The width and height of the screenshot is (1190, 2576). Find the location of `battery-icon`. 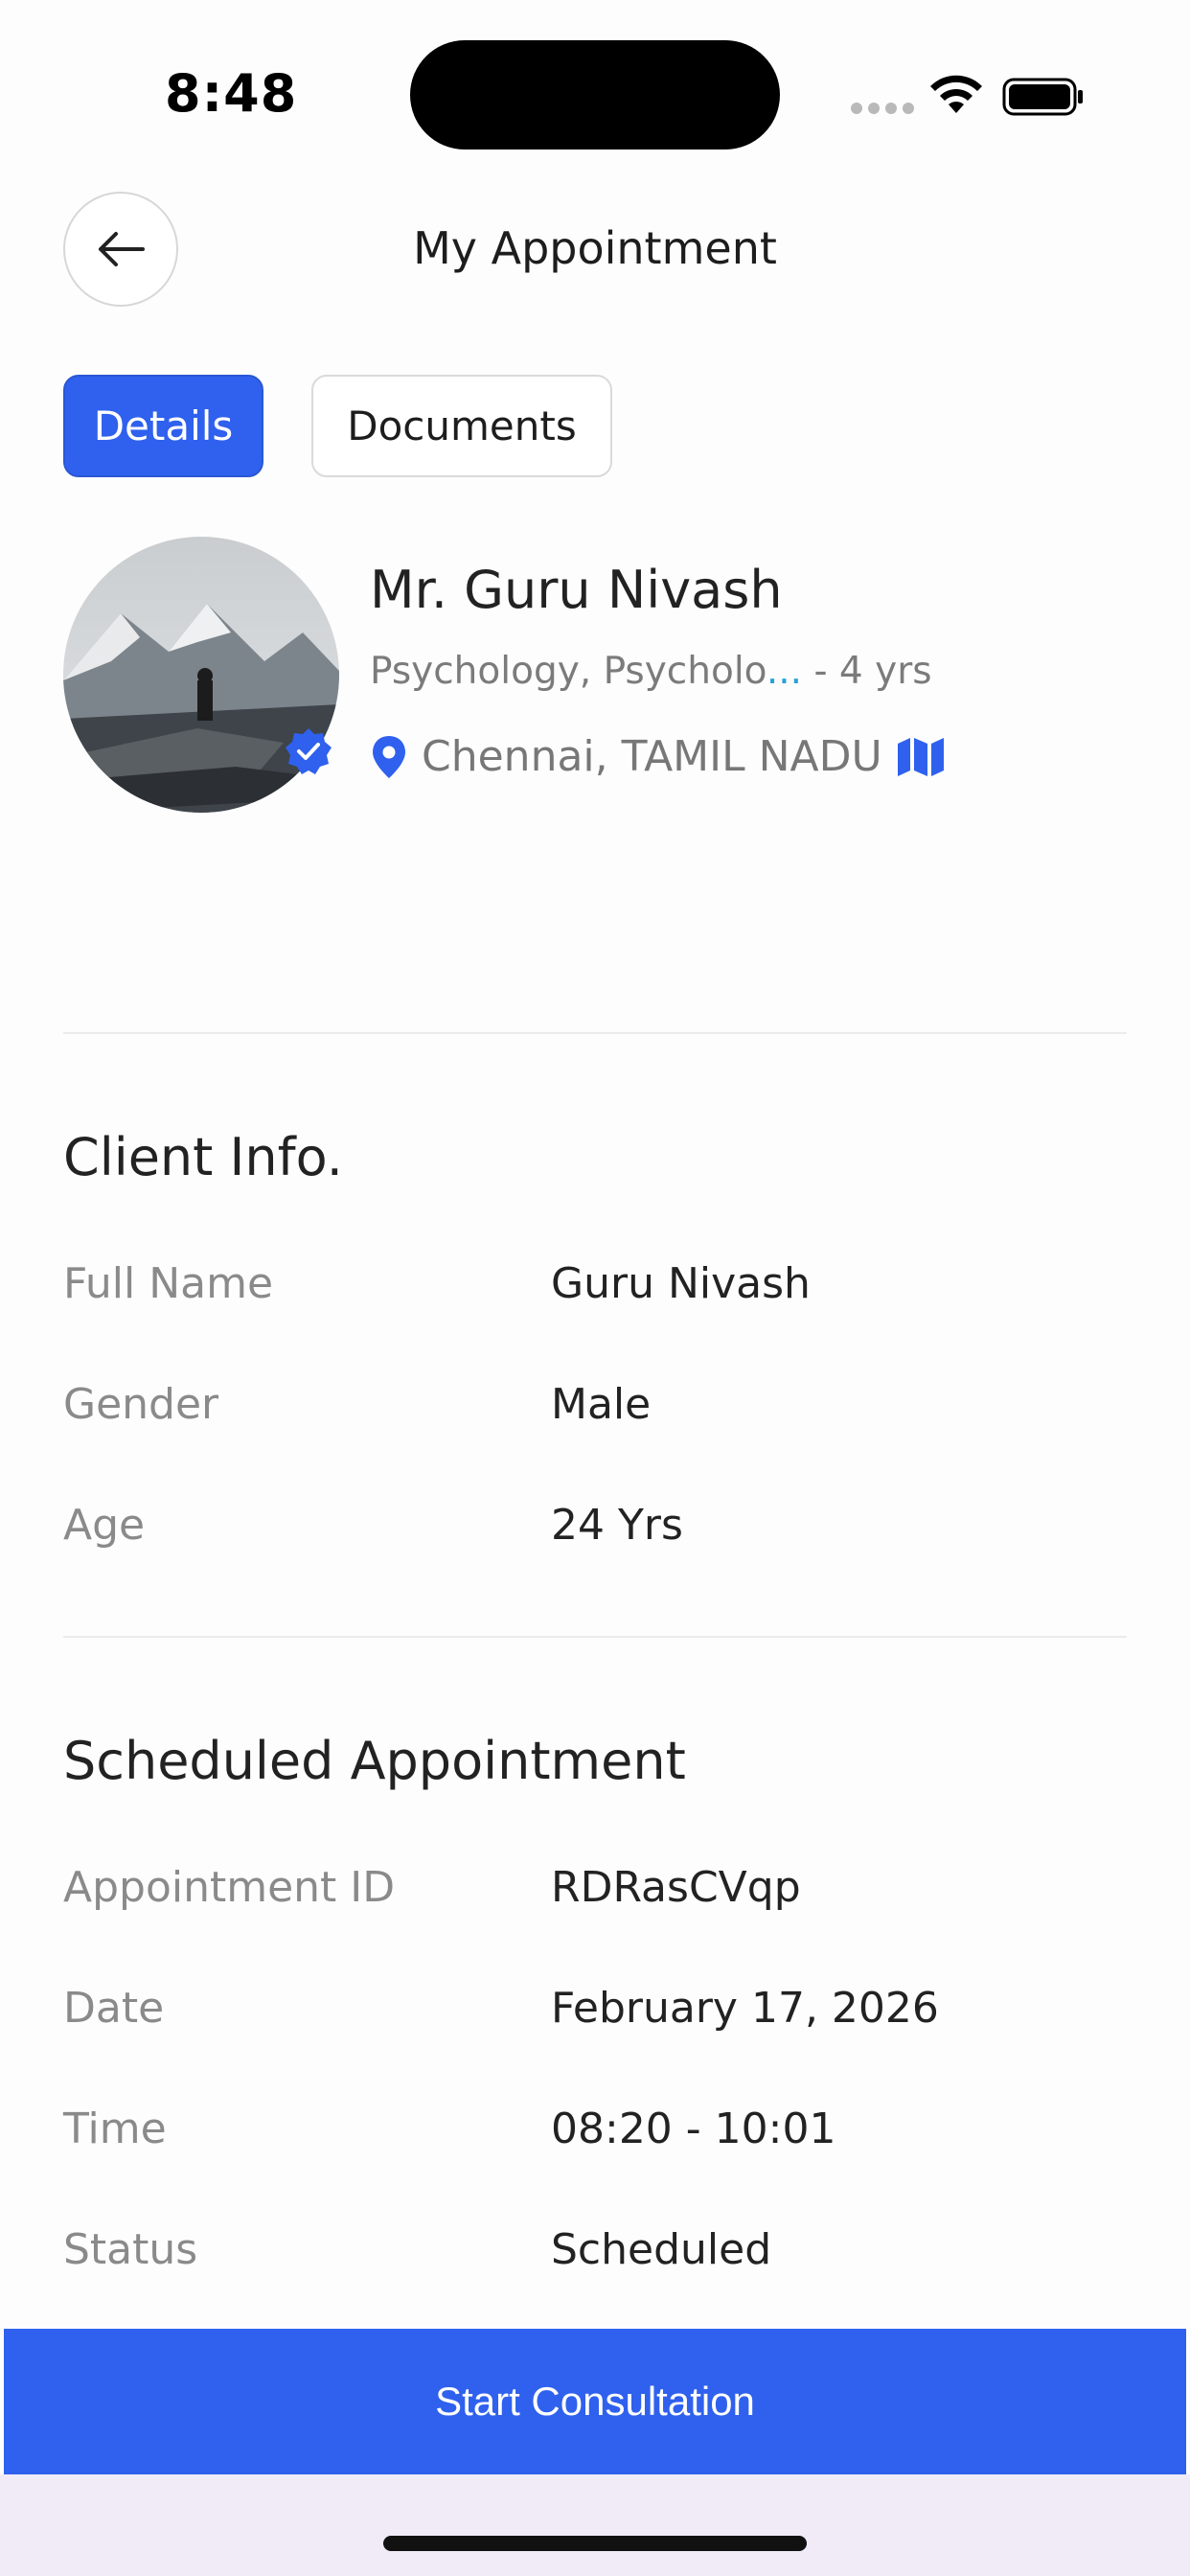

battery-icon is located at coordinates (1042, 97).